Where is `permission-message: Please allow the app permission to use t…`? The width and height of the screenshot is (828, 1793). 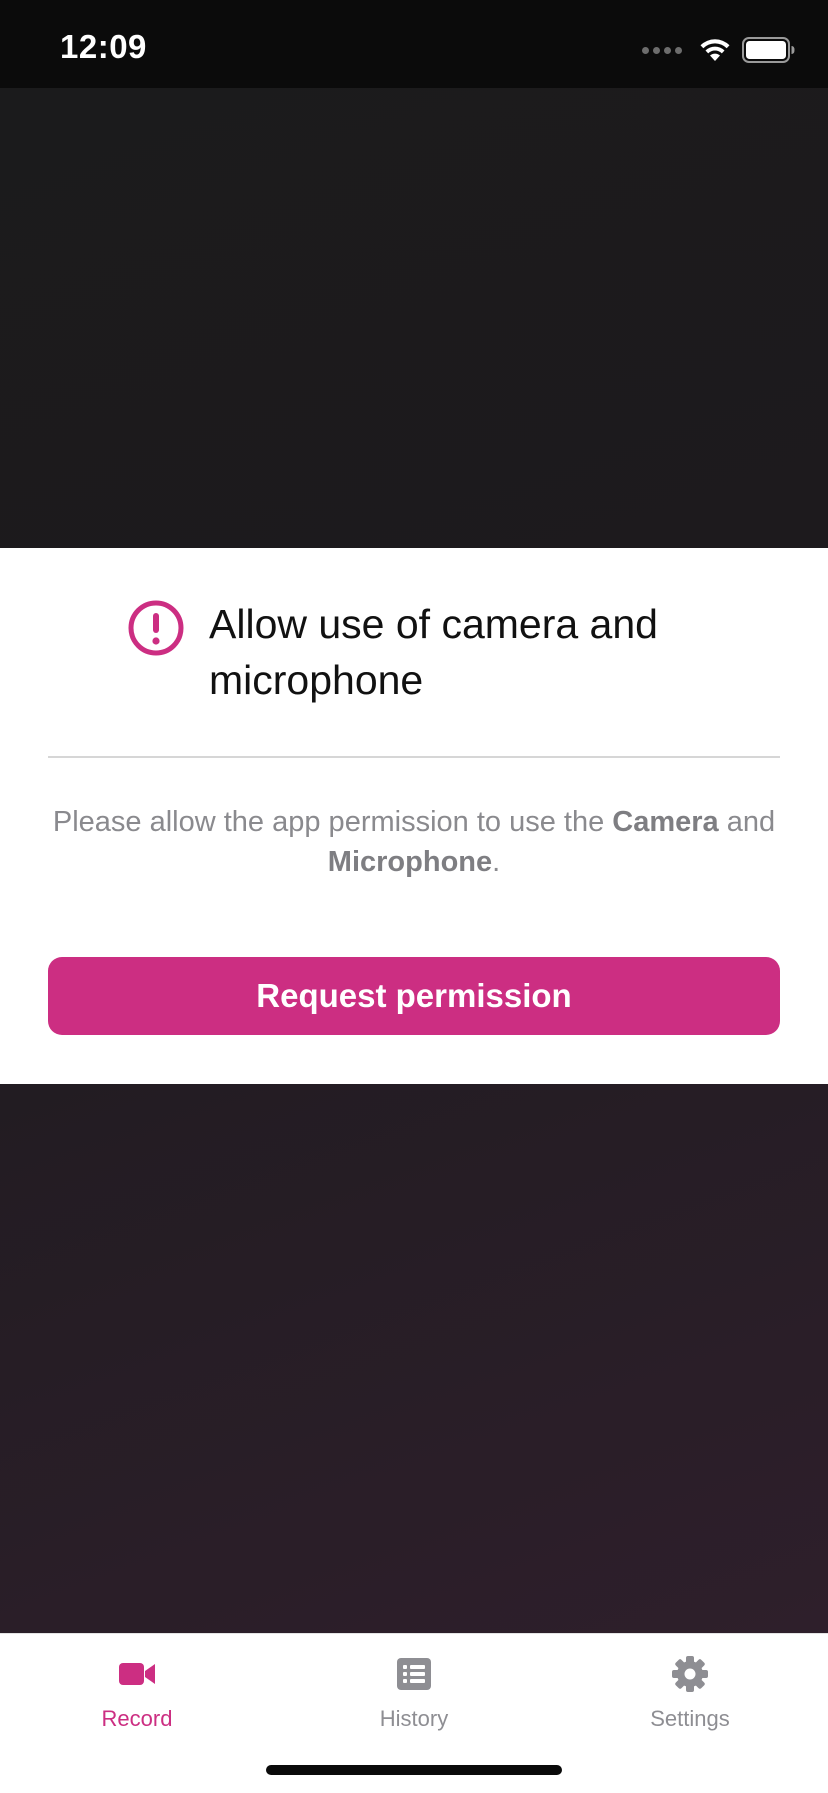 permission-message: Please allow the app permission to use t… is located at coordinates (414, 842).